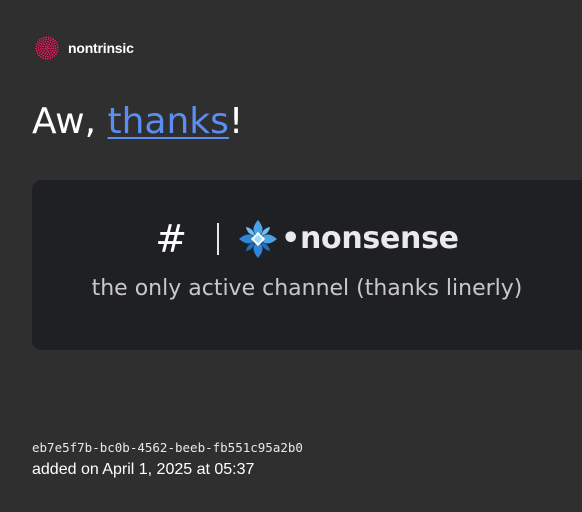 The image size is (582, 512). Describe the element at coordinates (370, 239) in the screenshot. I see `channel-name: •nonsense` at that location.